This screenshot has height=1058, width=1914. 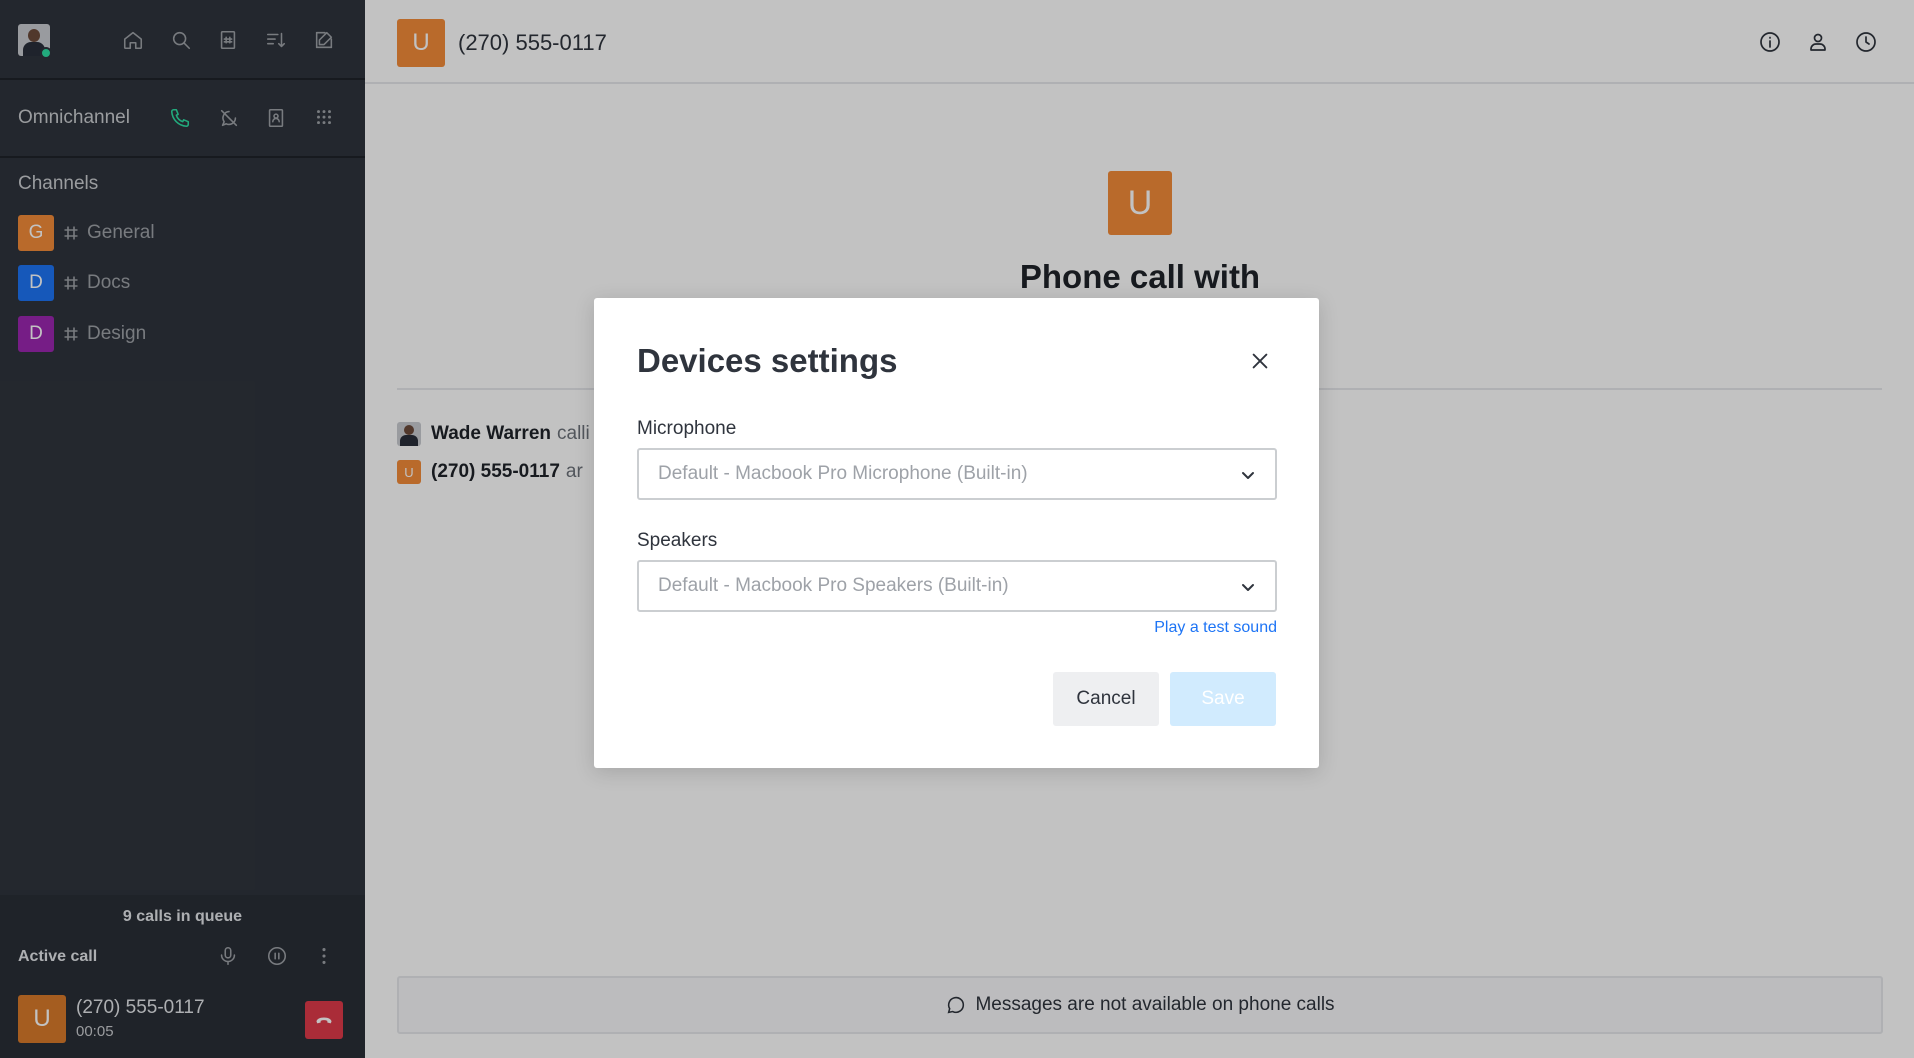 What do you see at coordinates (1223, 699) in the screenshot?
I see `save-button: Save` at bounding box center [1223, 699].